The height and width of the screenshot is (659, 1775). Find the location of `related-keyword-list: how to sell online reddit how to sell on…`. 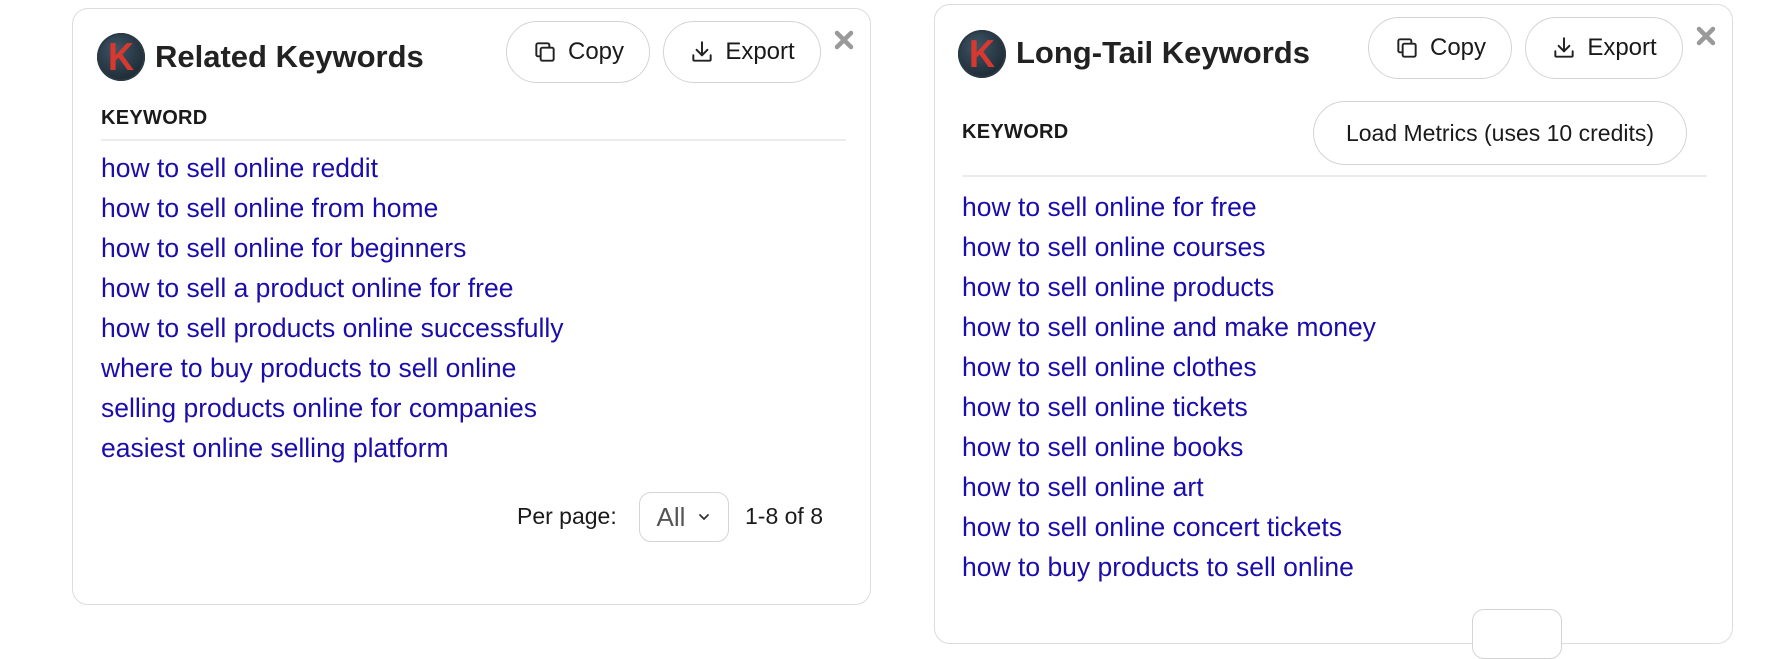

related-keyword-list: how to sell online reddit how to sell on… is located at coordinates (332, 308).